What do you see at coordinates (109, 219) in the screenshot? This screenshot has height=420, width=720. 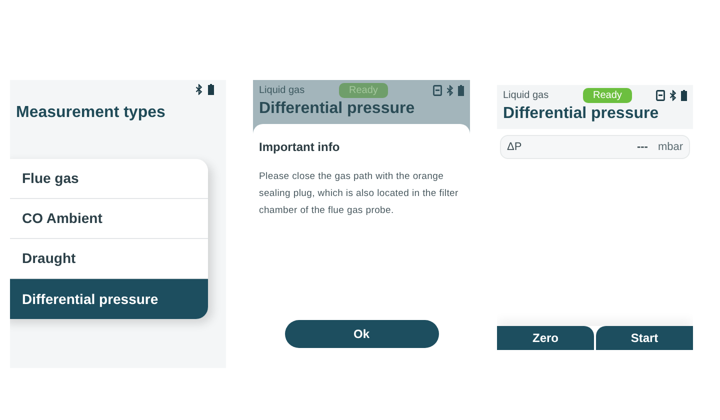 I see `menu-item: CO Ambient` at bounding box center [109, 219].